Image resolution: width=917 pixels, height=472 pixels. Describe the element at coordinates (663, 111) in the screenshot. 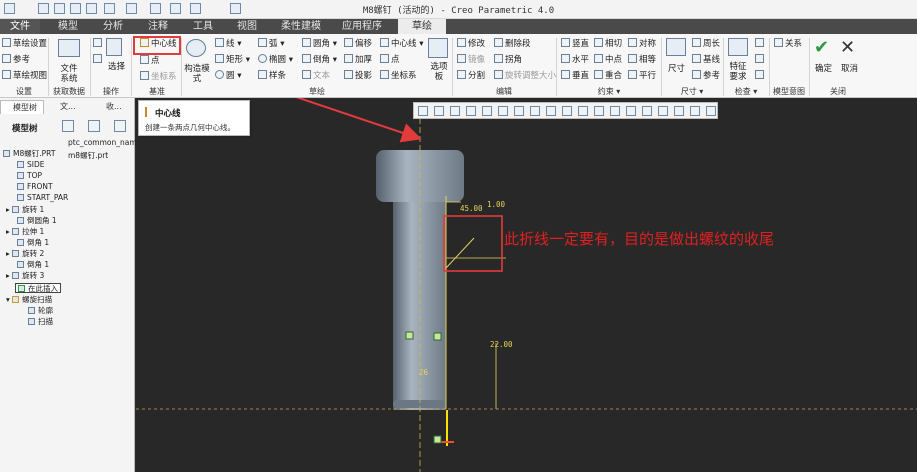

I see `plane-display-icon` at that location.